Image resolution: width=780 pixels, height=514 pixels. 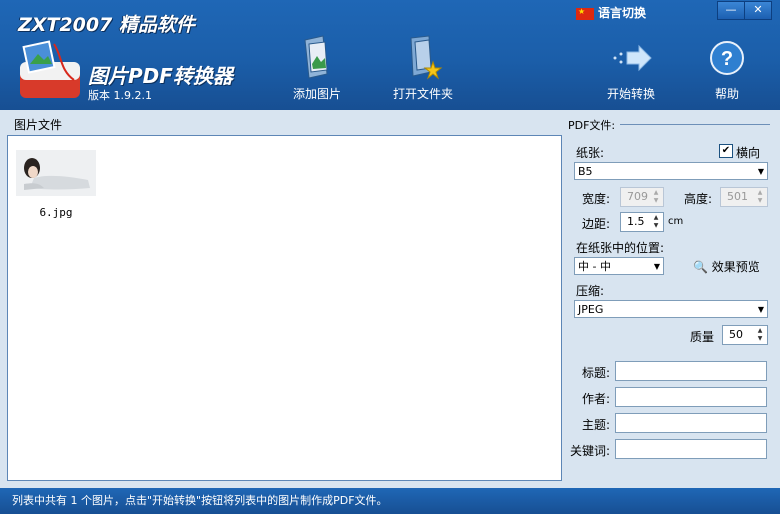 What do you see at coordinates (691, 423) in the screenshot?
I see `meta-subject-input` at bounding box center [691, 423].